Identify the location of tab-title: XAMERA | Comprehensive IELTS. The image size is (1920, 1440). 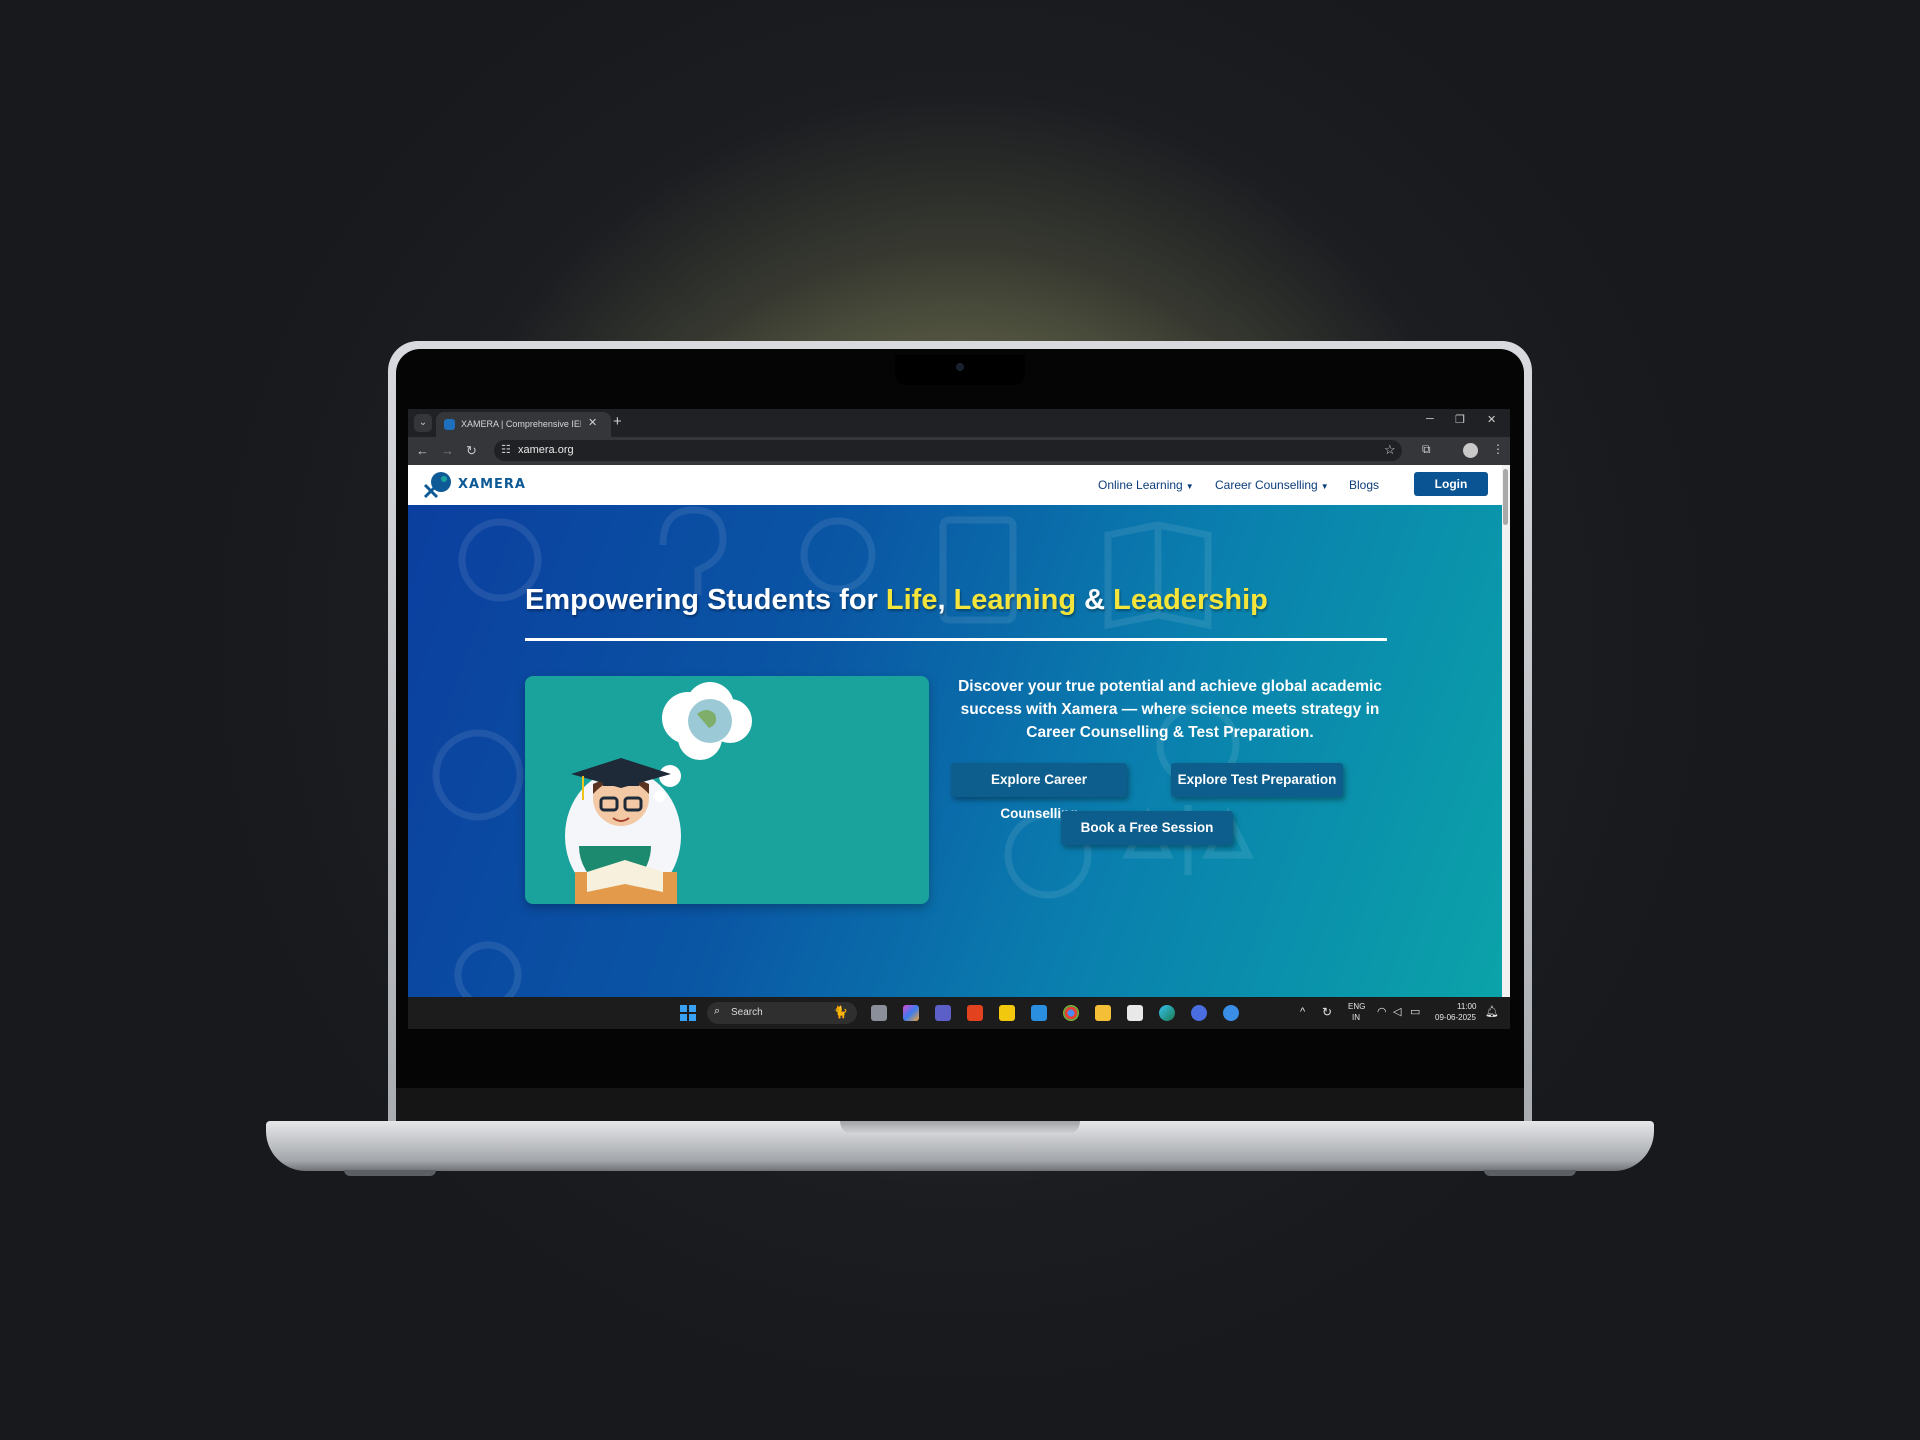
(521, 424).